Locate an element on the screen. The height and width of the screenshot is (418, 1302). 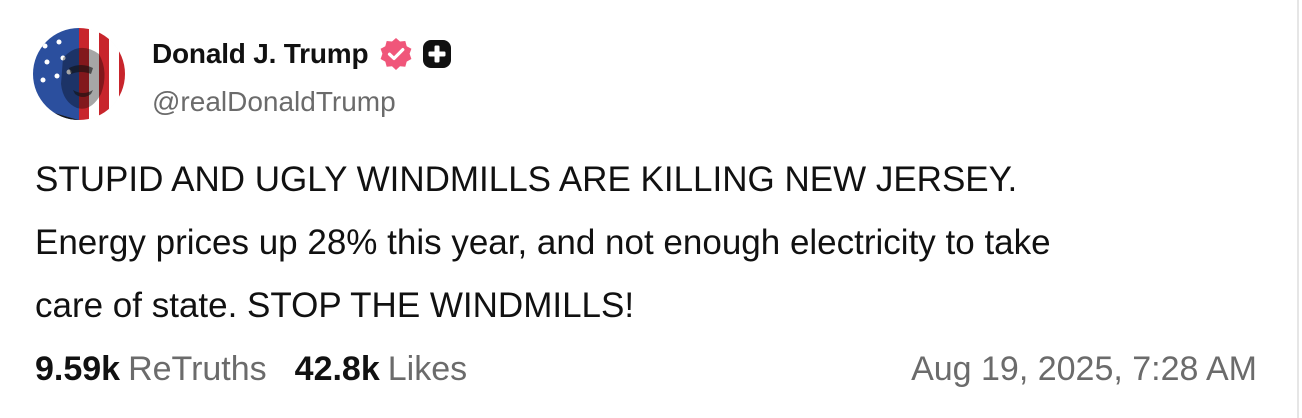
retruths-count: 9.59k is located at coordinates (78, 369).